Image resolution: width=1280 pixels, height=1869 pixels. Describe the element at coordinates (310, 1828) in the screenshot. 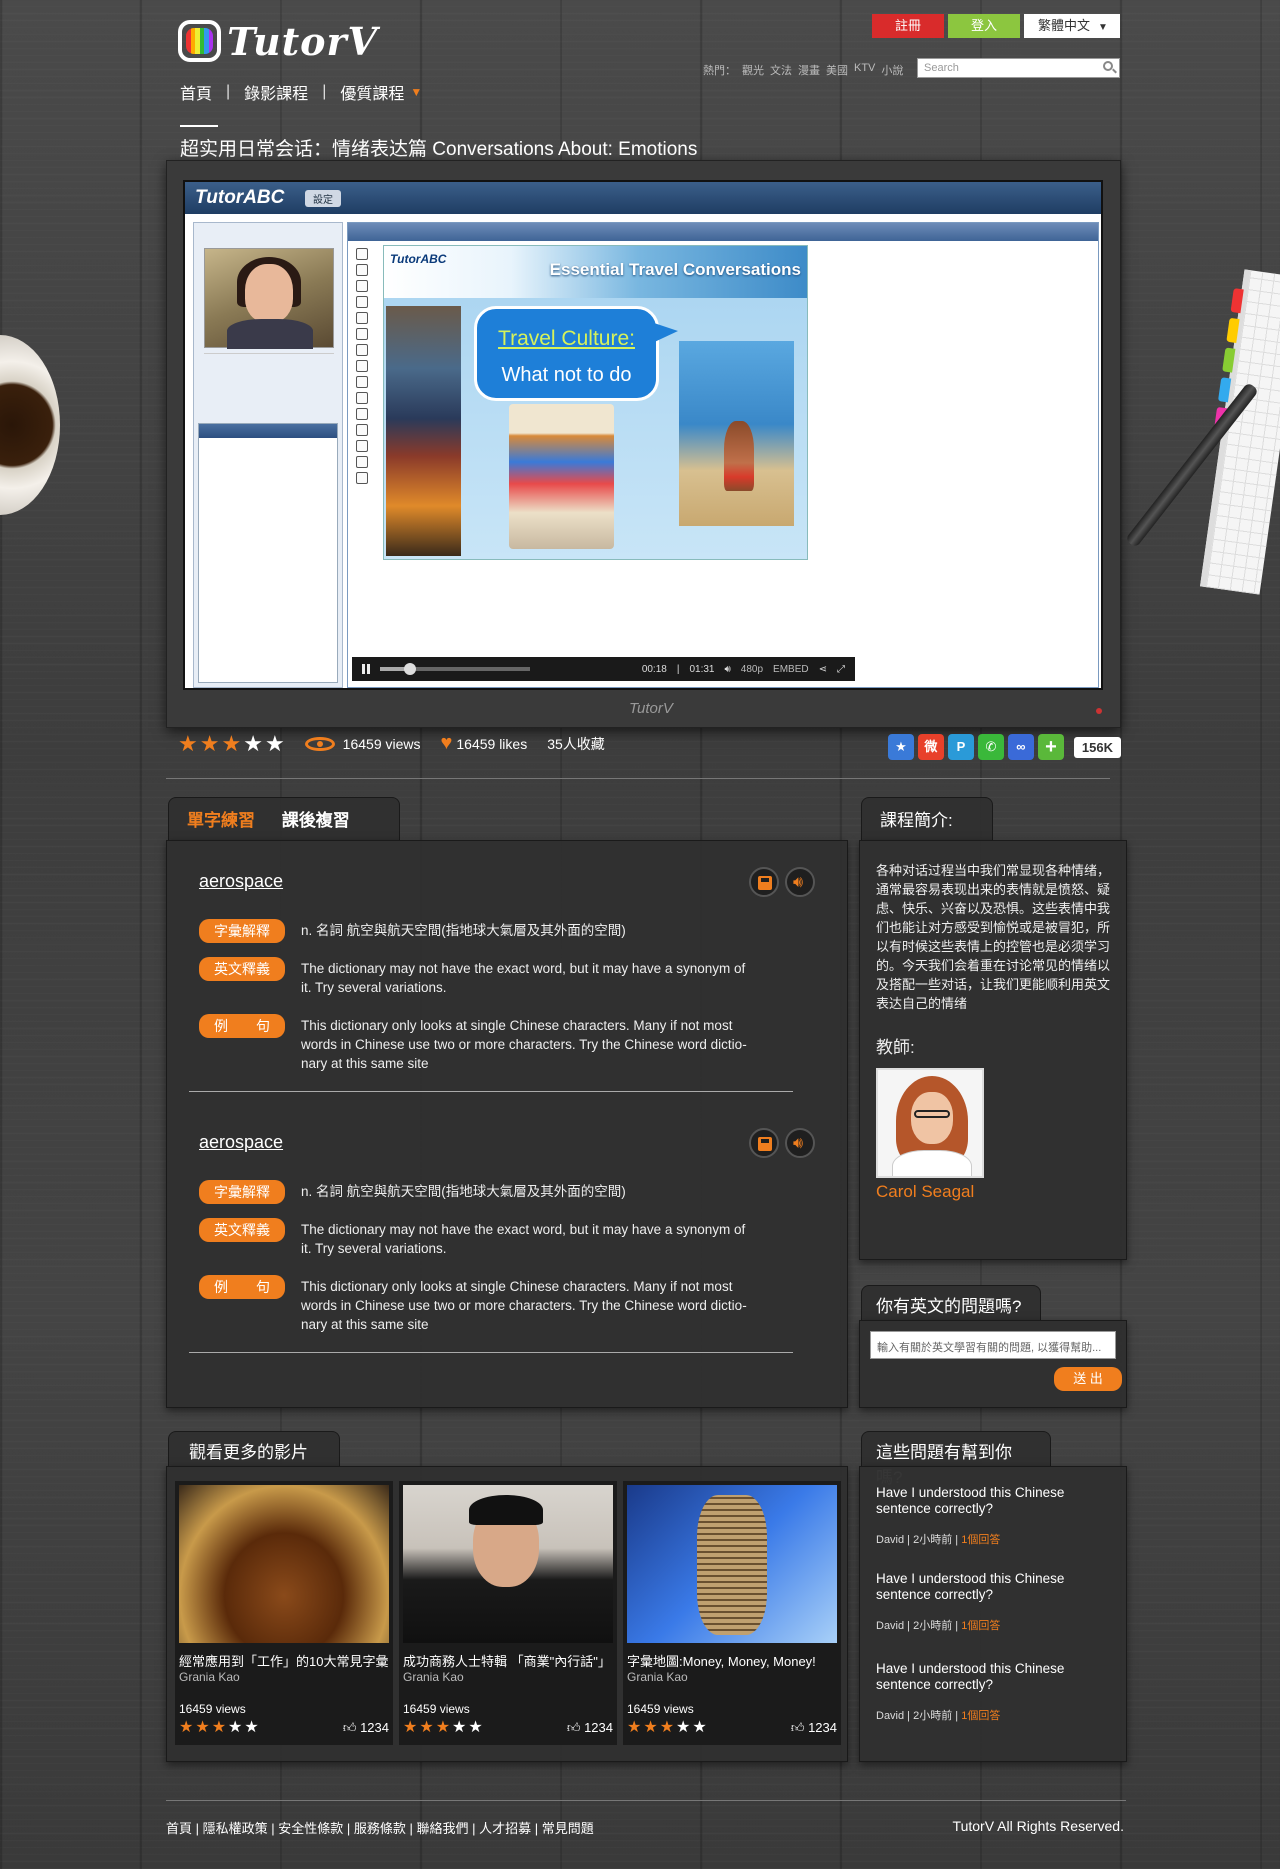

I see `footer-link-security: 安全性條款` at that location.